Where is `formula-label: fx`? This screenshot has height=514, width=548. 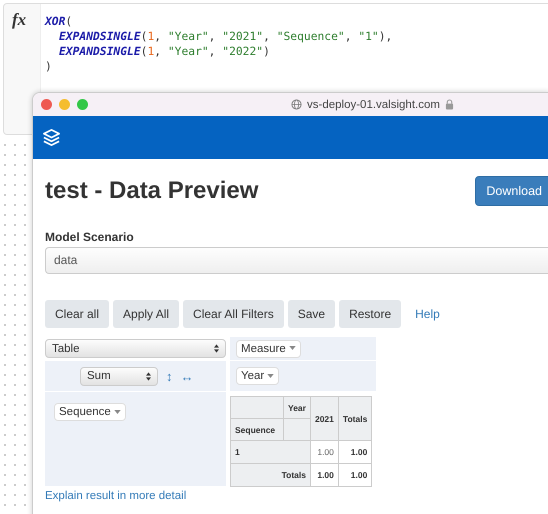
formula-label: fx is located at coordinates (19, 20).